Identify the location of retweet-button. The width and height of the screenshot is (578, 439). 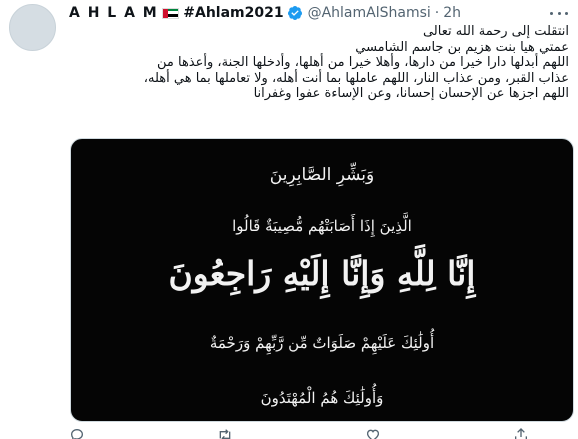
(225, 433).